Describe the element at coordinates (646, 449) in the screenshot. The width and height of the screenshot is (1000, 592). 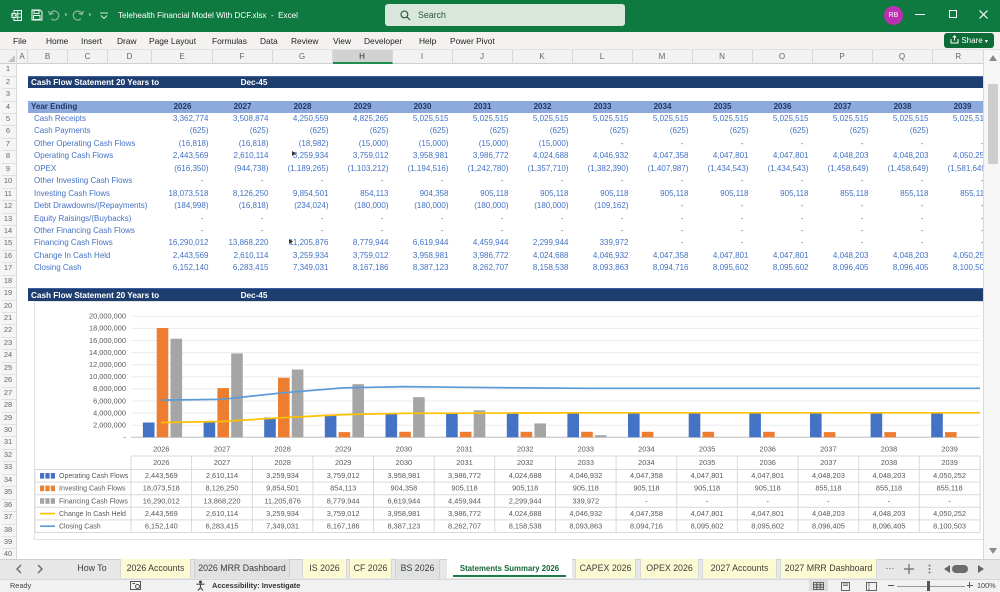
I see `svg-text: 2034` at that location.